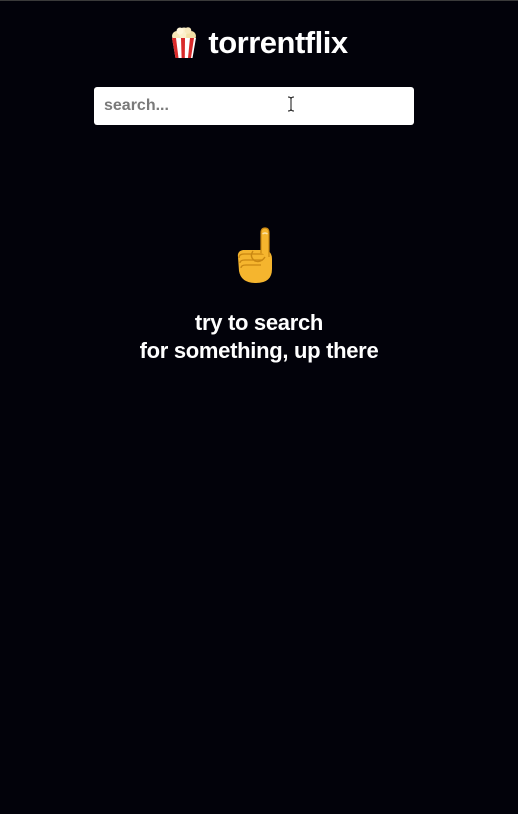 This screenshot has height=814, width=518. Describe the element at coordinates (278, 42) in the screenshot. I see `app-title: torrentflix` at that location.